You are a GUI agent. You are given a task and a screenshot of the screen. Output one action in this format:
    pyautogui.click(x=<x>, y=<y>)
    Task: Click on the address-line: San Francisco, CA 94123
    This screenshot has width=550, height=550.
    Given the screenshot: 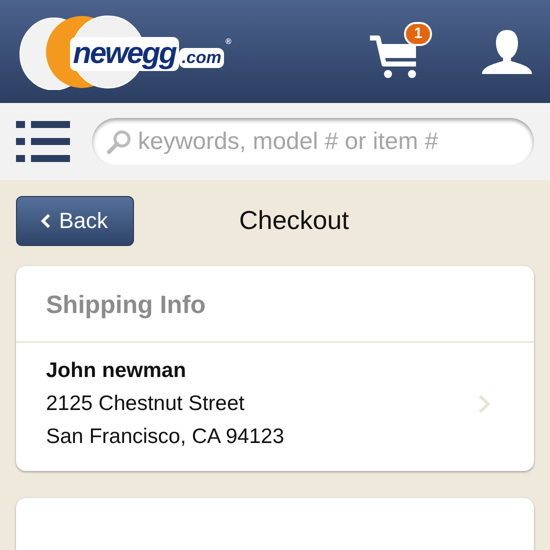 What is the action you would take?
    pyautogui.click(x=166, y=437)
    